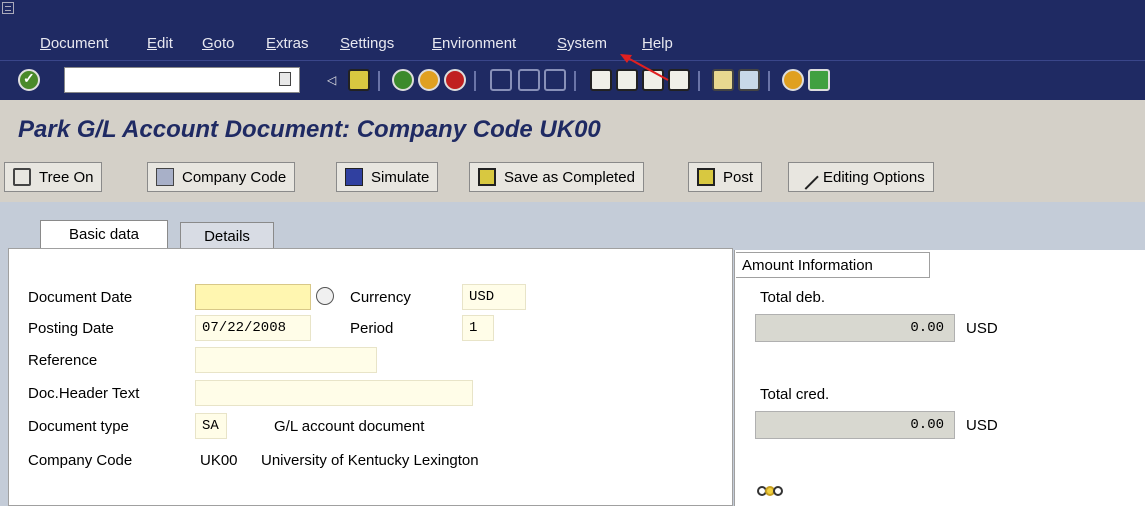 This screenshot has width=1145, height=506. Describe the element at coordinates (370, 460) in the screenshot. I see `company-code-description: University of Kentucky Lexington` at that location.